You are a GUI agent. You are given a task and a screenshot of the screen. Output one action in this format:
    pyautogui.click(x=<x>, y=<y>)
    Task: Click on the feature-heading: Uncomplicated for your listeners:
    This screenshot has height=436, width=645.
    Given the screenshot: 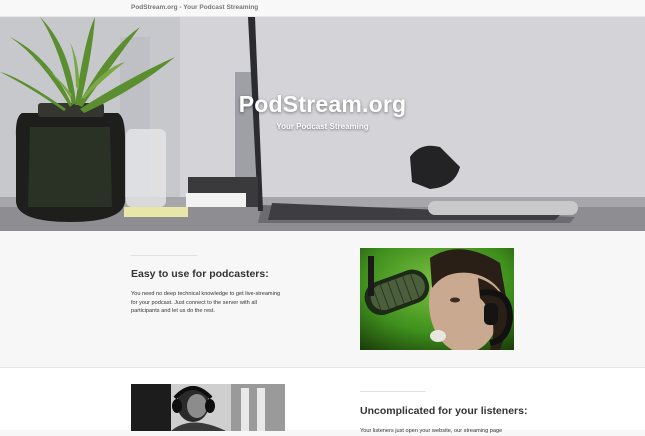 What is the action you would take?
    pyautogui.click(x=444, y=411)
    